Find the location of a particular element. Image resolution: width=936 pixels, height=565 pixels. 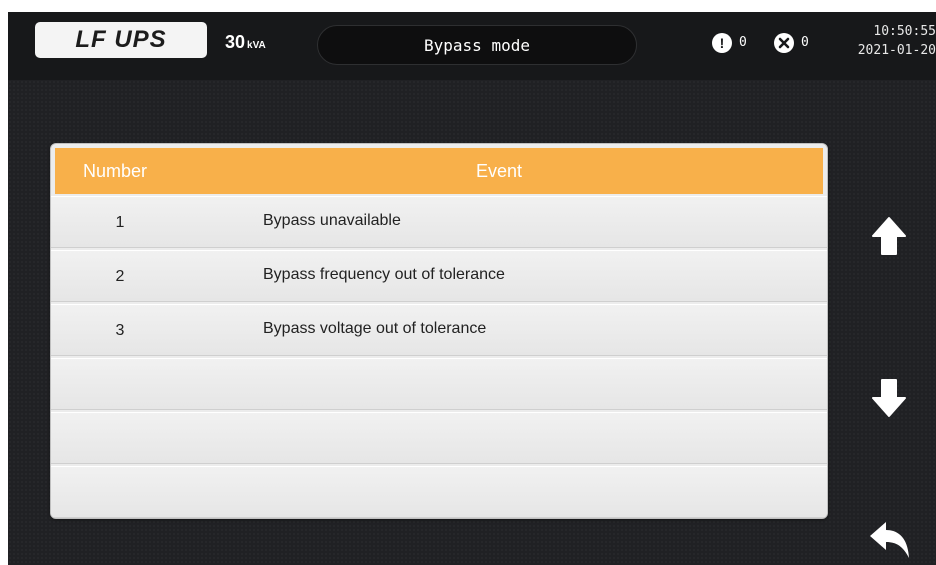

table-row: 2 Bypass frequency out of tolerance is located at coordinates (439, 276).